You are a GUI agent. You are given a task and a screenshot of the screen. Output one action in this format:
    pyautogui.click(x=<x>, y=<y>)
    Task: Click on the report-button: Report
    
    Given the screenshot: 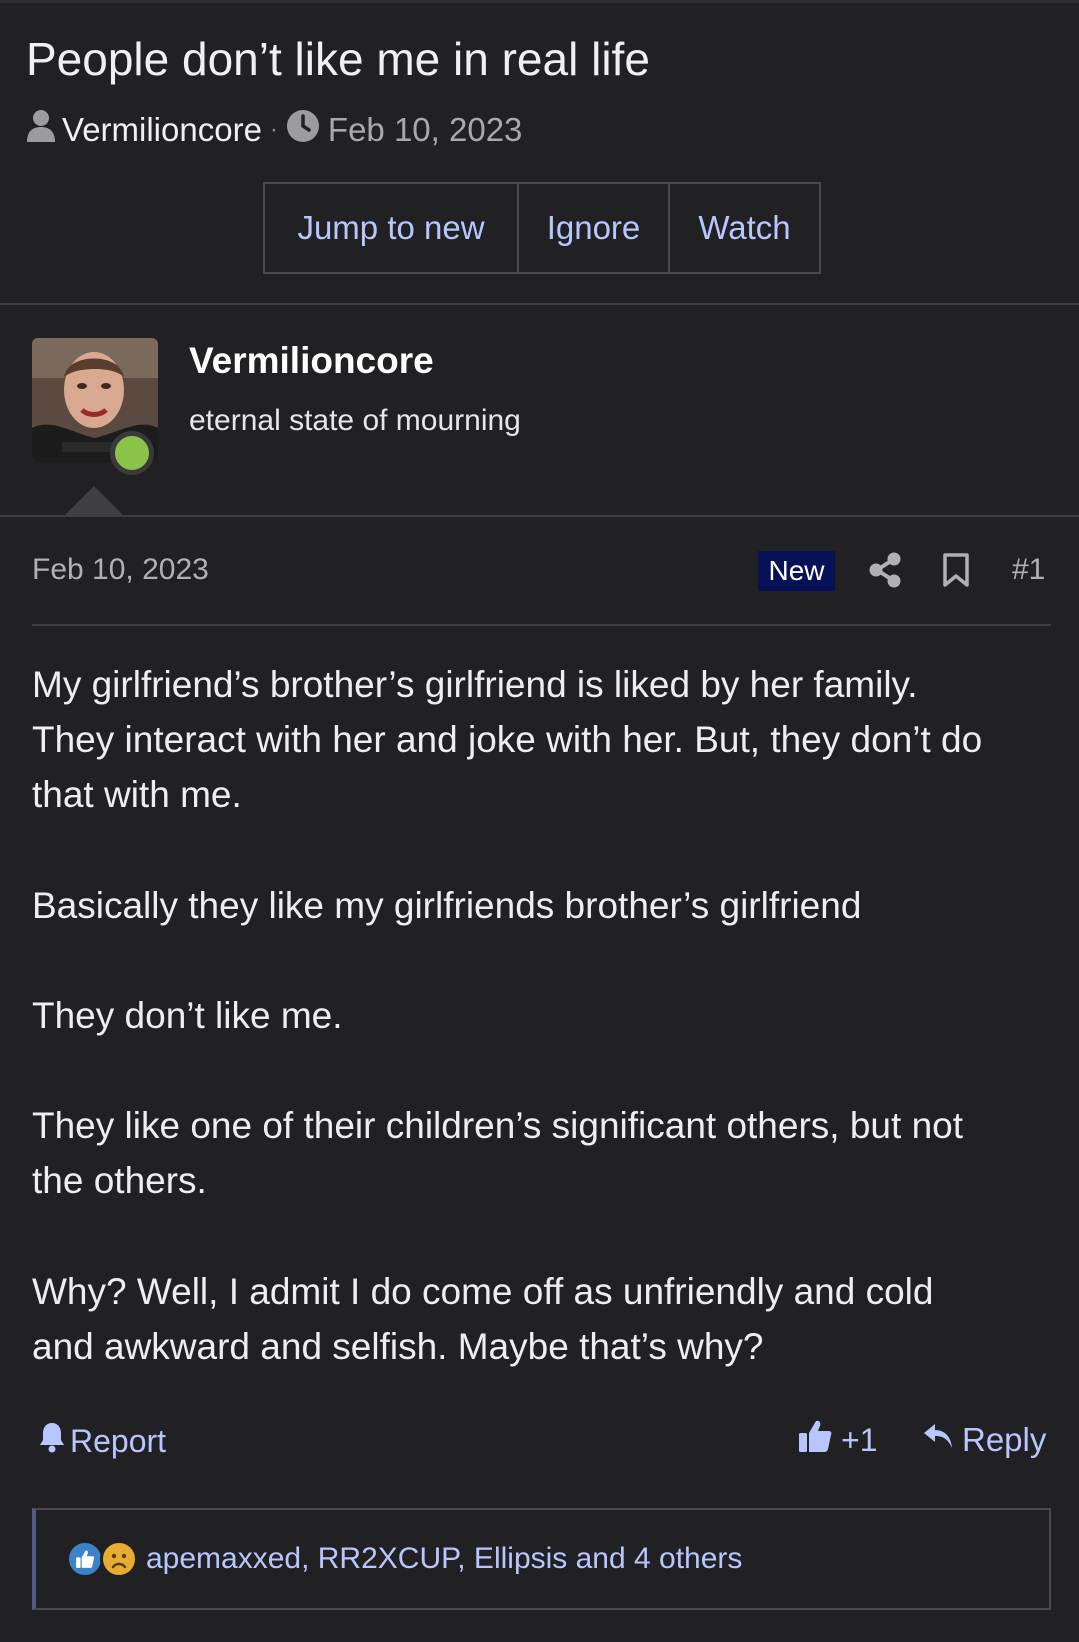 What is the action you would take?
    pyautogui.click(x=102, y=1441)
    